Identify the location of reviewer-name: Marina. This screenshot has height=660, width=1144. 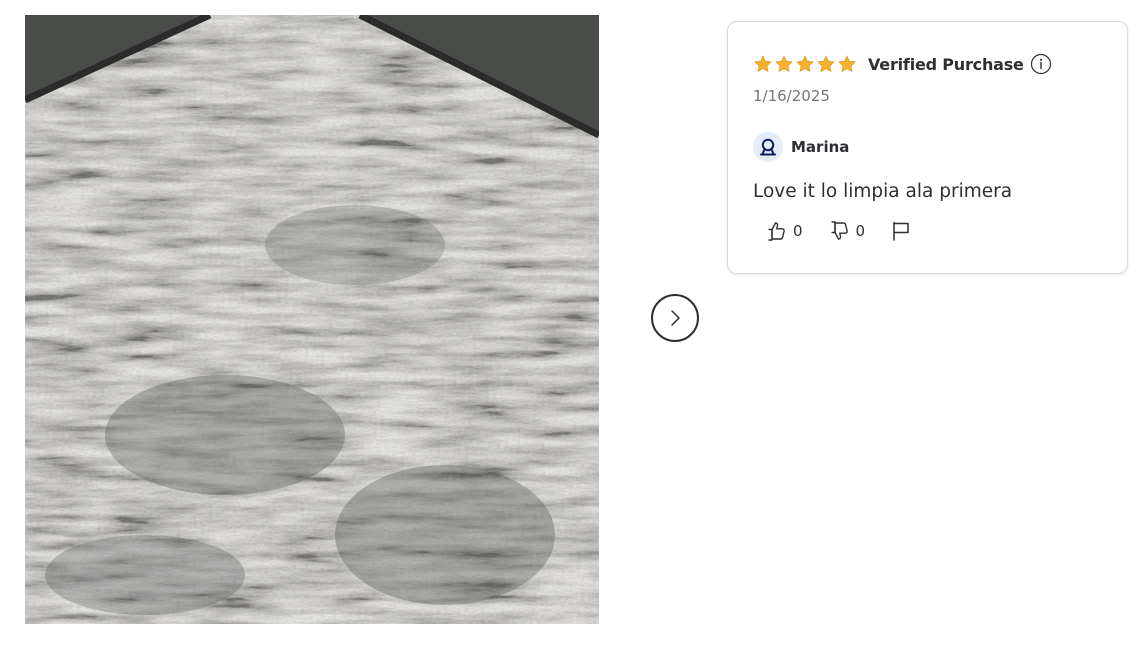
(820, 147).